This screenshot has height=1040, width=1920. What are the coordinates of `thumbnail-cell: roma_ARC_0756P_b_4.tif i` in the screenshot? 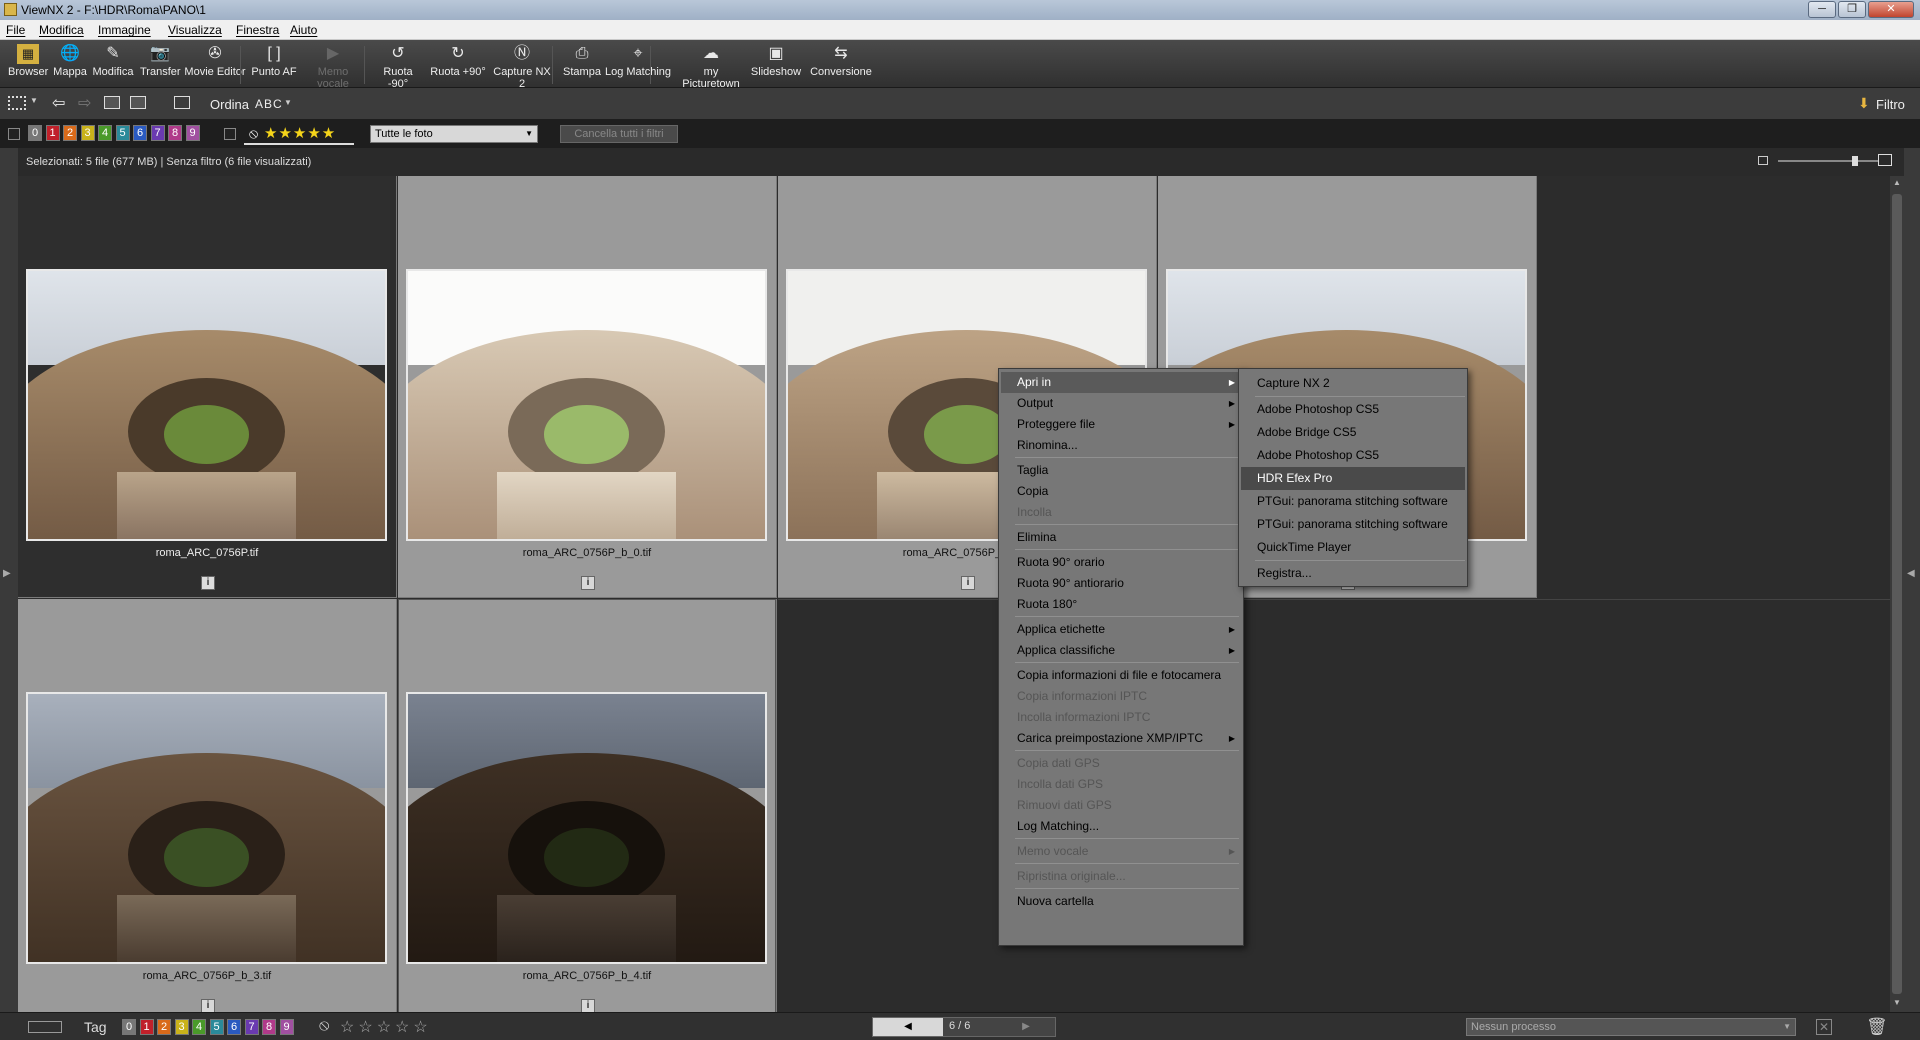 It's located at (587, 810).